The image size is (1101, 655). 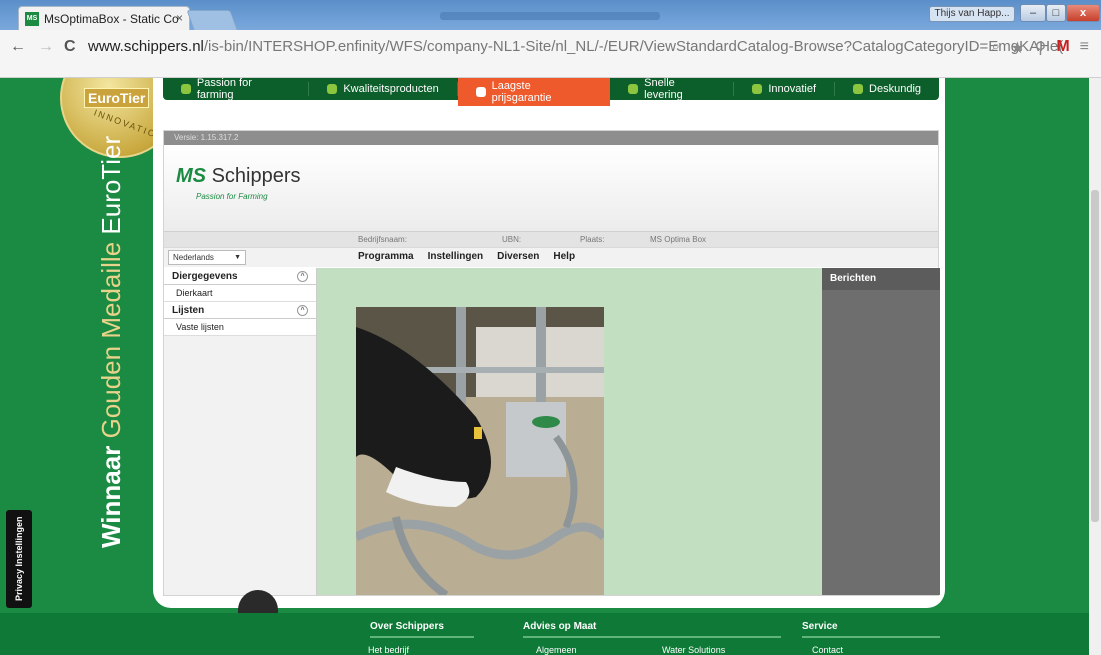 What do you see at coordinates (388, 650) in the screenshot?
I see `footer-link-bedrijf: Het bedrijf` at bounding box center [388, 650].